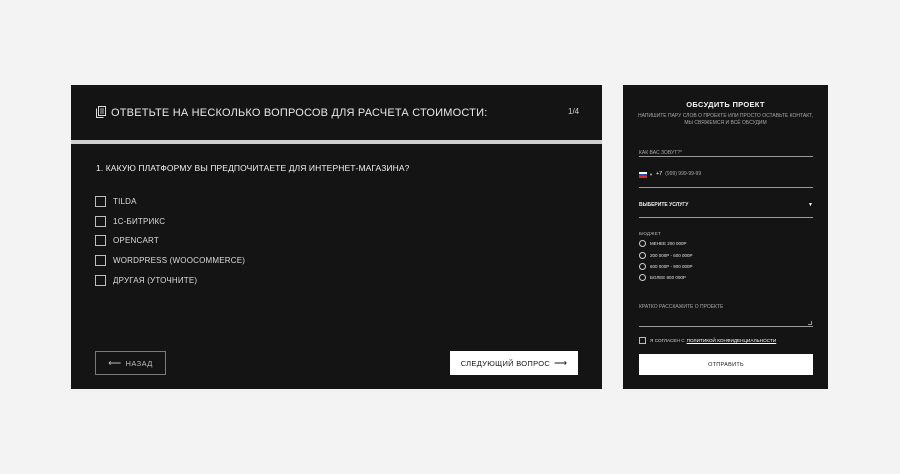 The image size is (900, 474). I want to click on option-1c-bitrix: 1С-БИТРИКС, so click(170, 222).